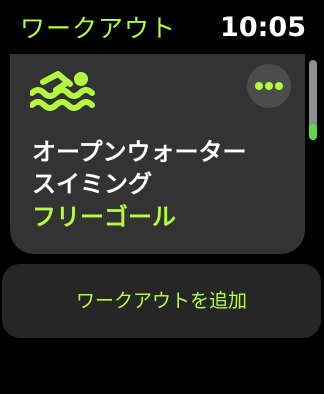 The image size is (324, 394). What do you see at coordinates (104, 217) in the screenshot?
I see `goal-label: フリーゴール` at bounding box center [104, 217].